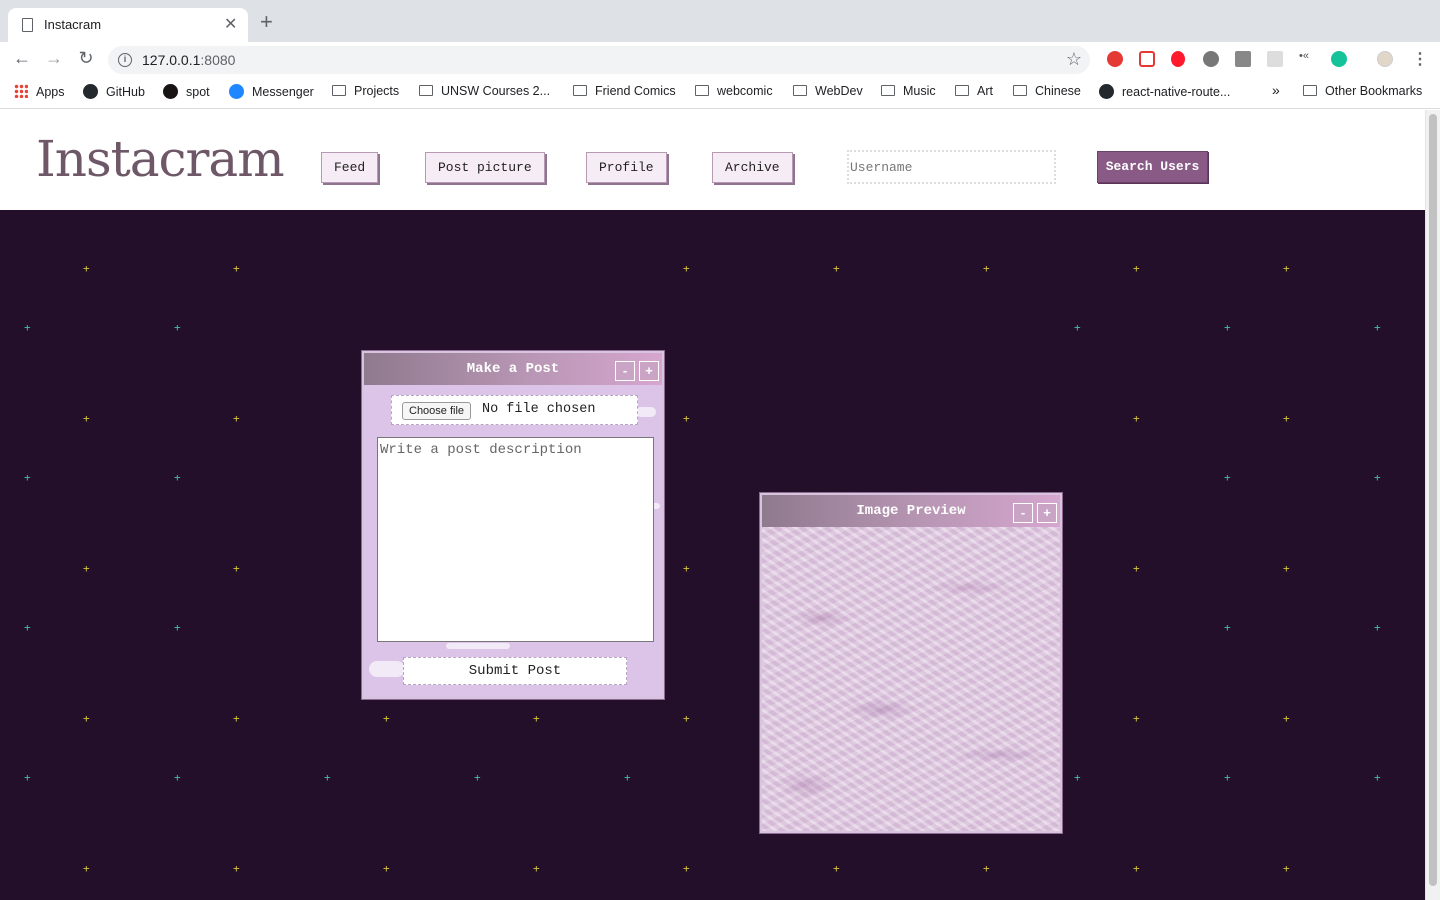 The image size is (1440, 900). I want to click on info-icon: i, so click(125, 60).